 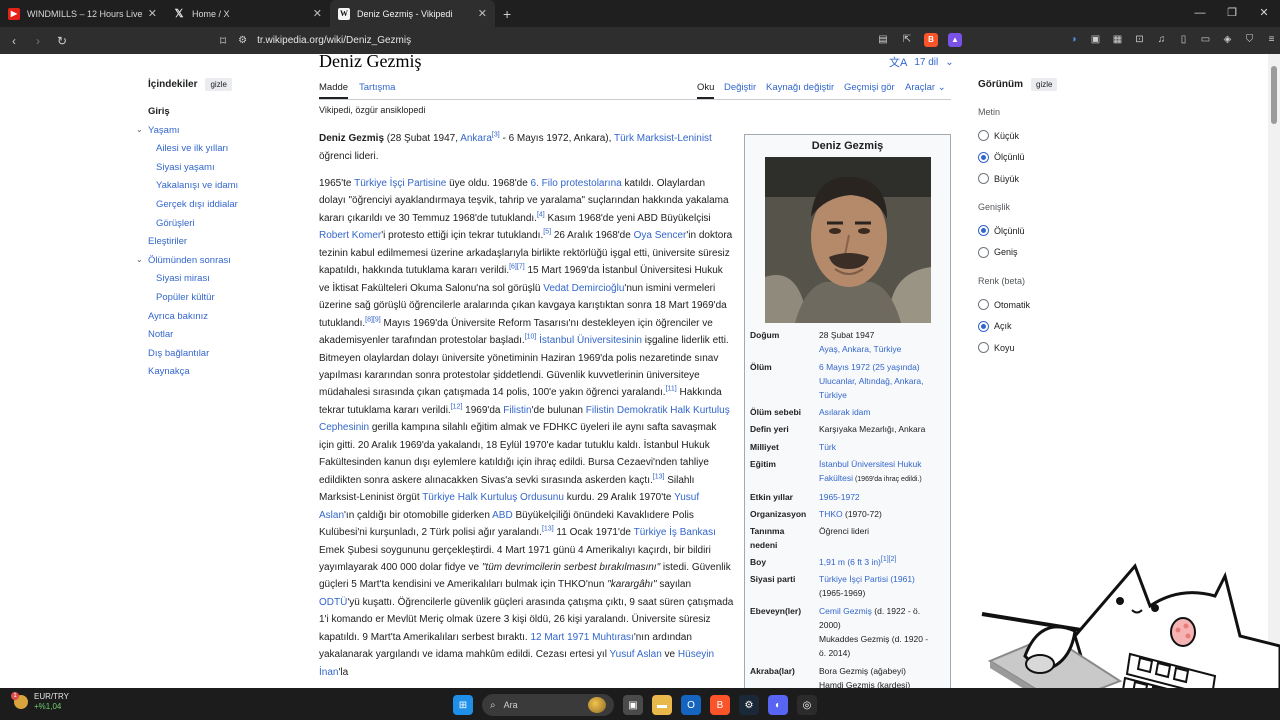 What do you see at coordinates (869, 87) in the screenshot?
I see `tab-history: Geçmişi gör` at bounding box center [869, 87].